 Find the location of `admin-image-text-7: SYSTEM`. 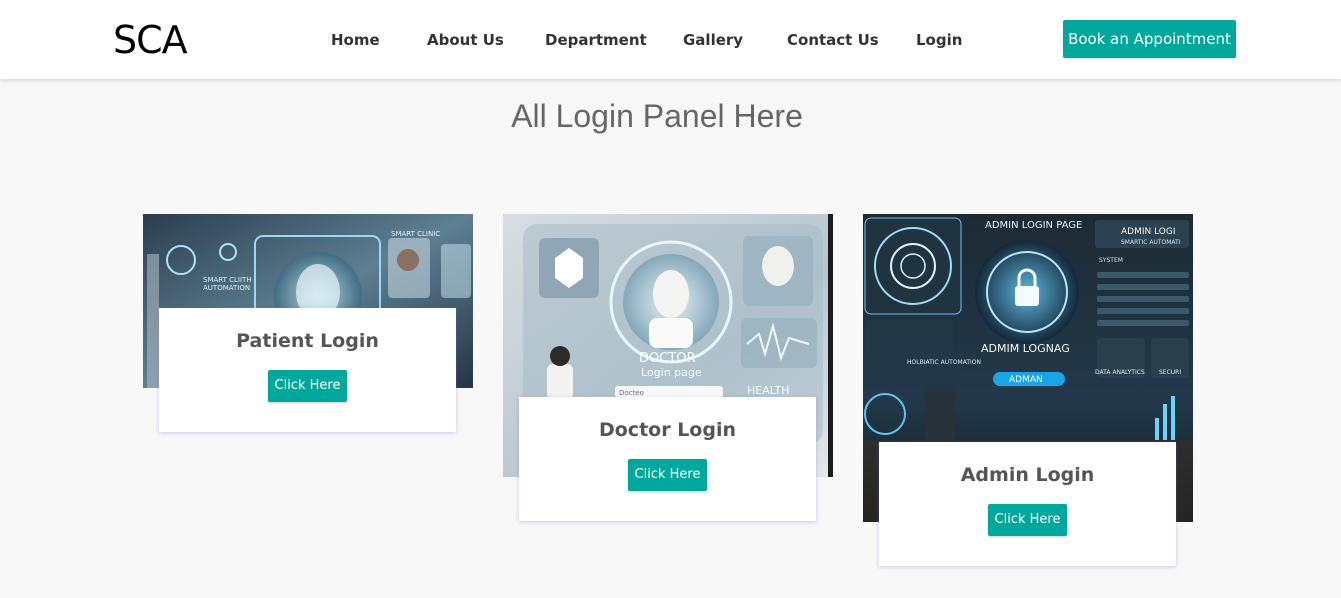

admin-image-text-7: SYSTEM is located at coordinates (1111, 260).